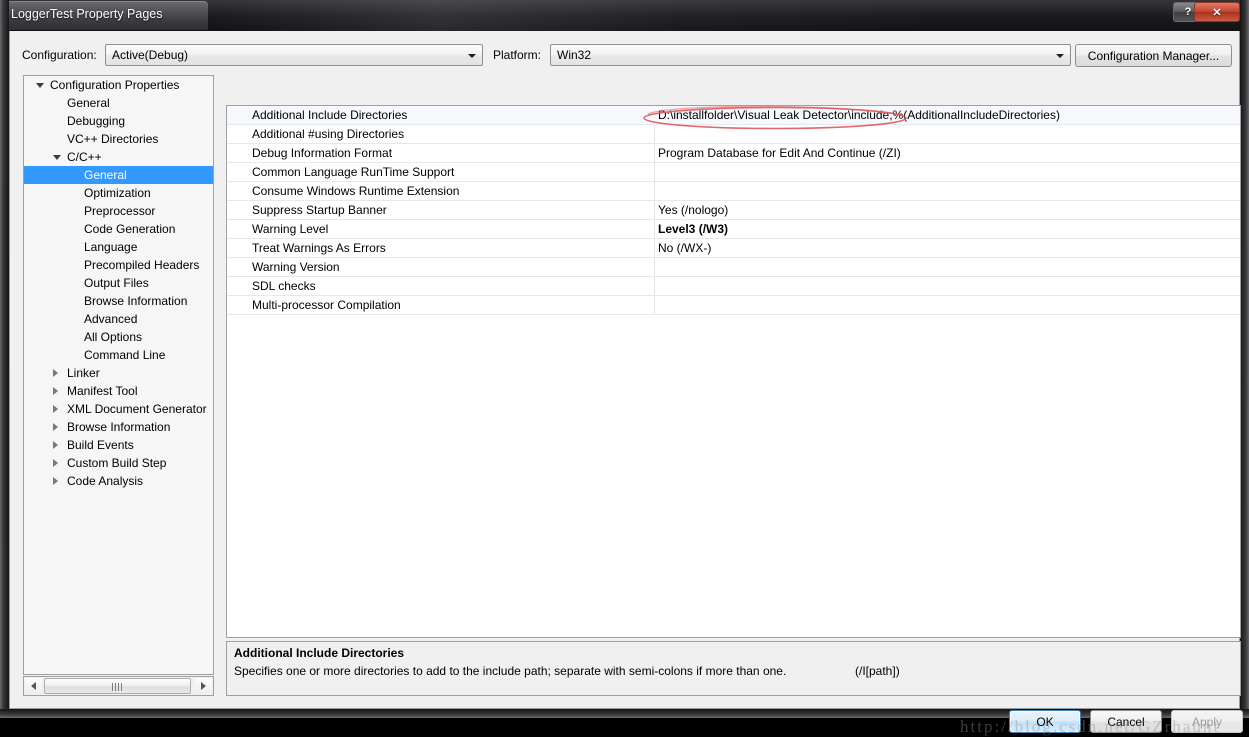 Image resolution: width=1249 pixels, height=737 pixels. I want to click on configuration-combo: Active(Debug), so click(294, 55).